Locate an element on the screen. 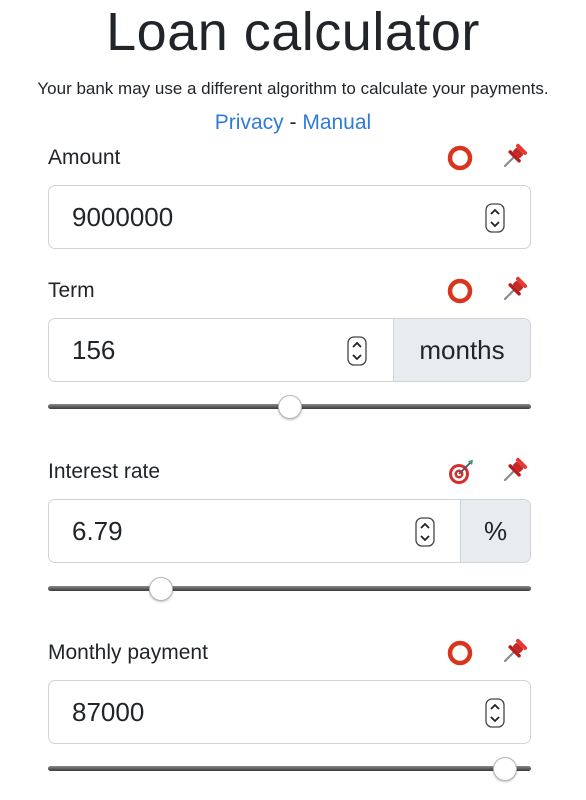 This screenshot has width=586, height=800. header-links: Privacy - Manual is located at coordinates (293, 123).